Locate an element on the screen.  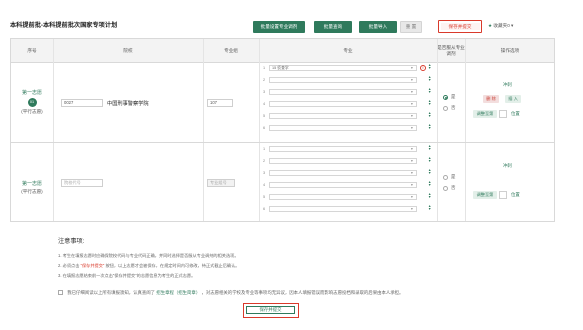
save-submit-bottom-button: 保存并提交 is located at coordinates (270, 310).